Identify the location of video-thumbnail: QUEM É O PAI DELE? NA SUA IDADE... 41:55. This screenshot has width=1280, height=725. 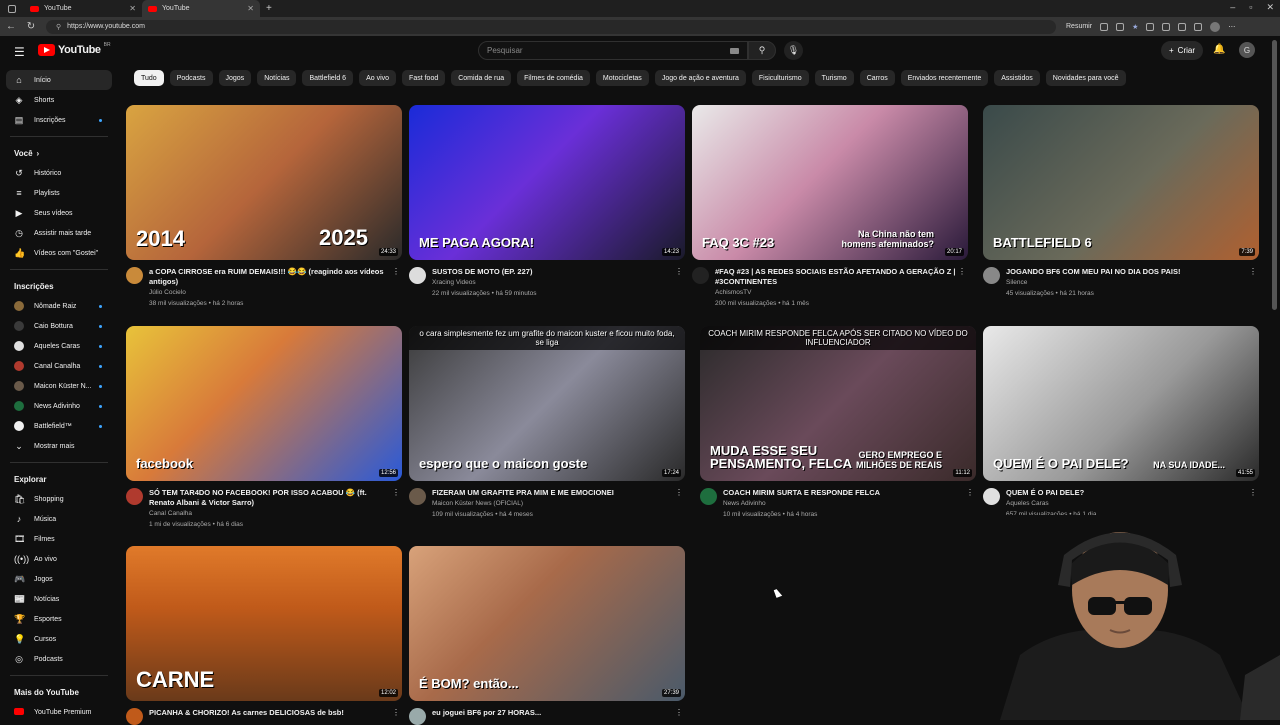
(1121, 403).